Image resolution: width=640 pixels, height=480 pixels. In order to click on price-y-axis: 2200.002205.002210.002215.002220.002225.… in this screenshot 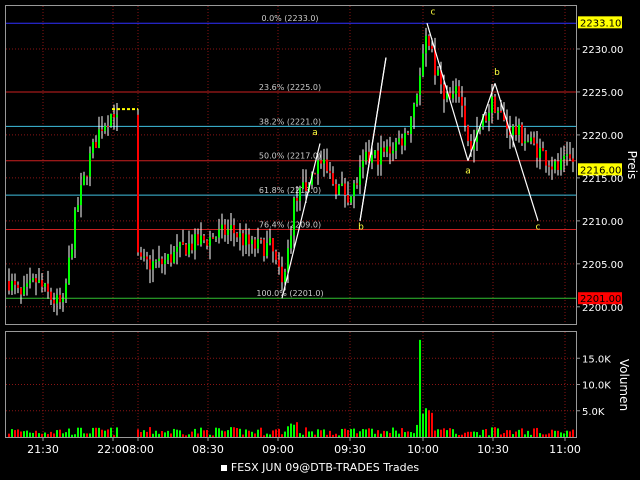, I will do `click(599, 179)`.